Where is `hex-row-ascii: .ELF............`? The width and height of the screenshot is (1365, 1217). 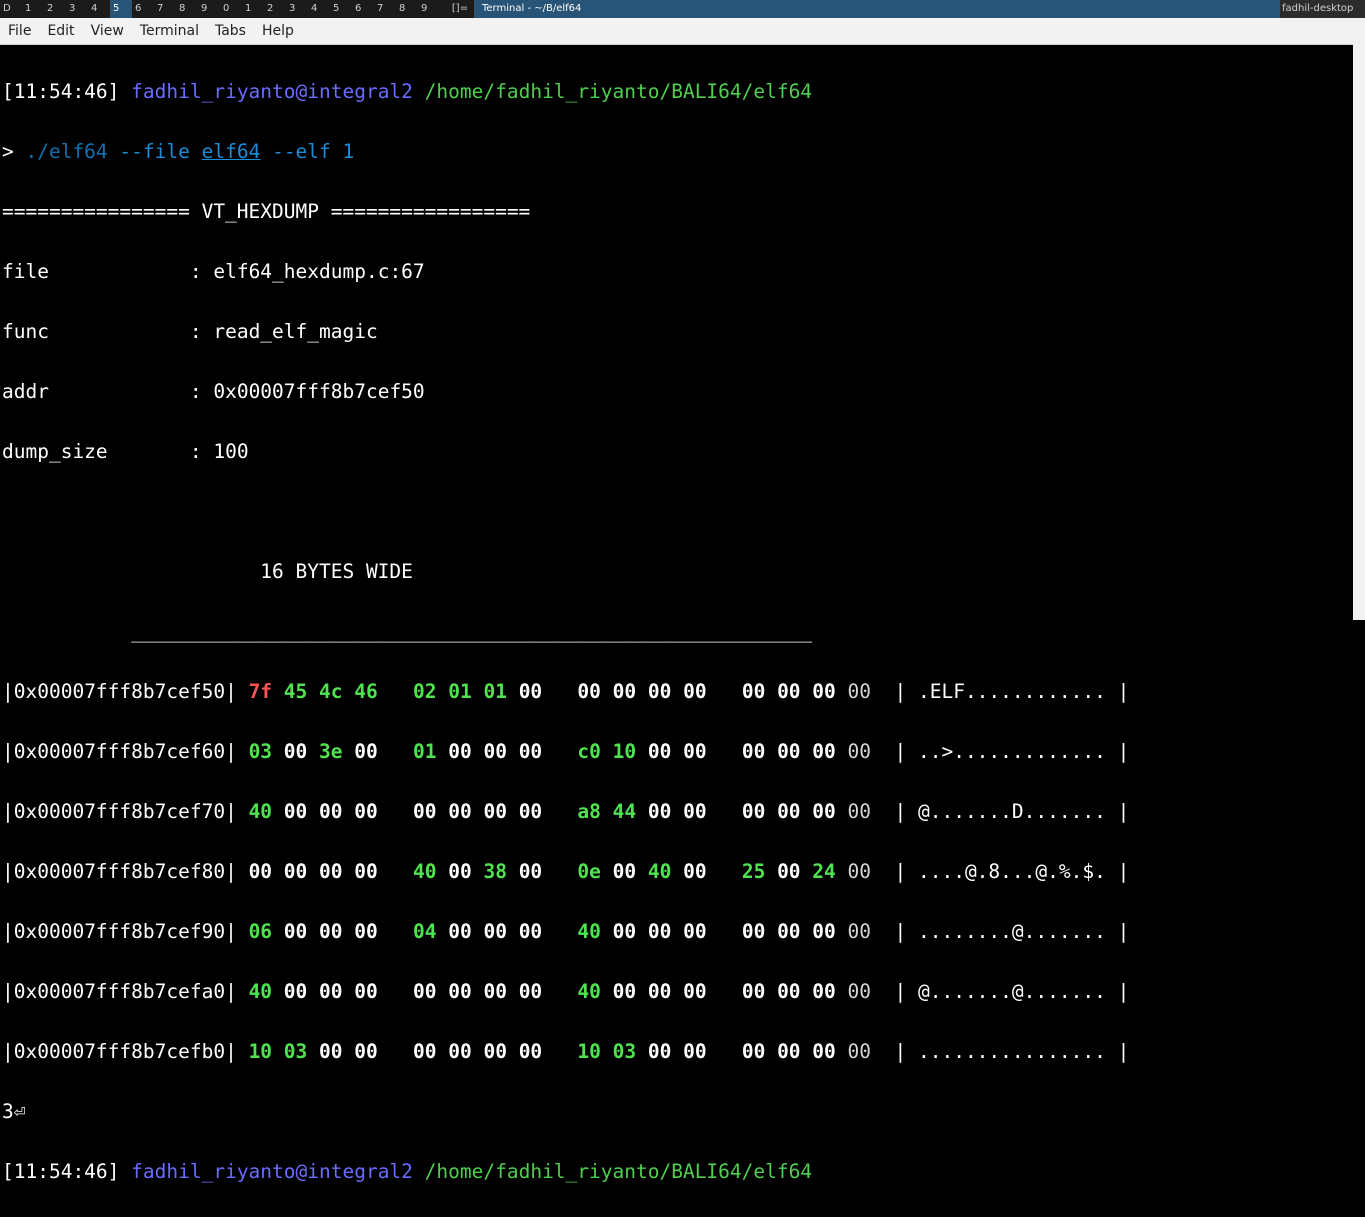 hex-row-ascii: .ELF............ is located at coordinates (1011, 691).